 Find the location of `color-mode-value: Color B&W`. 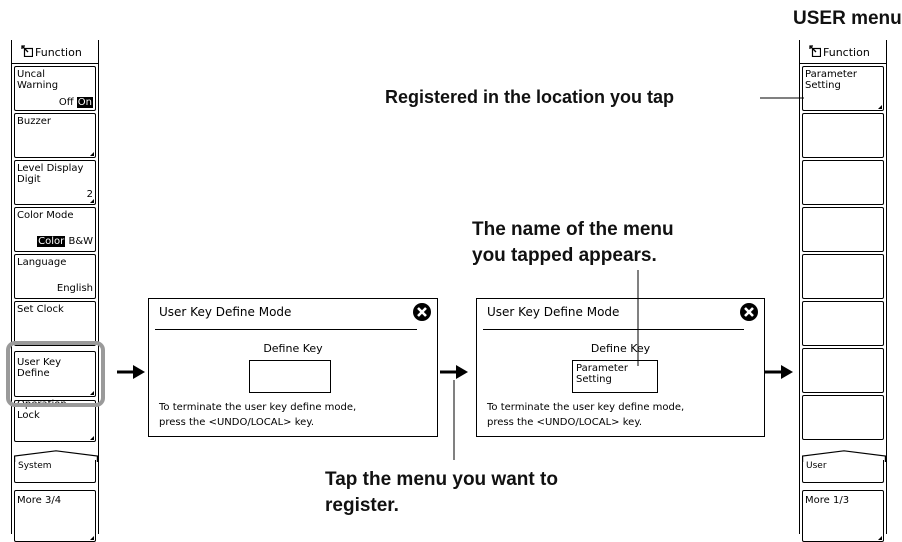

color-mode-value: Color B&W is located at coordinates (65, 241).